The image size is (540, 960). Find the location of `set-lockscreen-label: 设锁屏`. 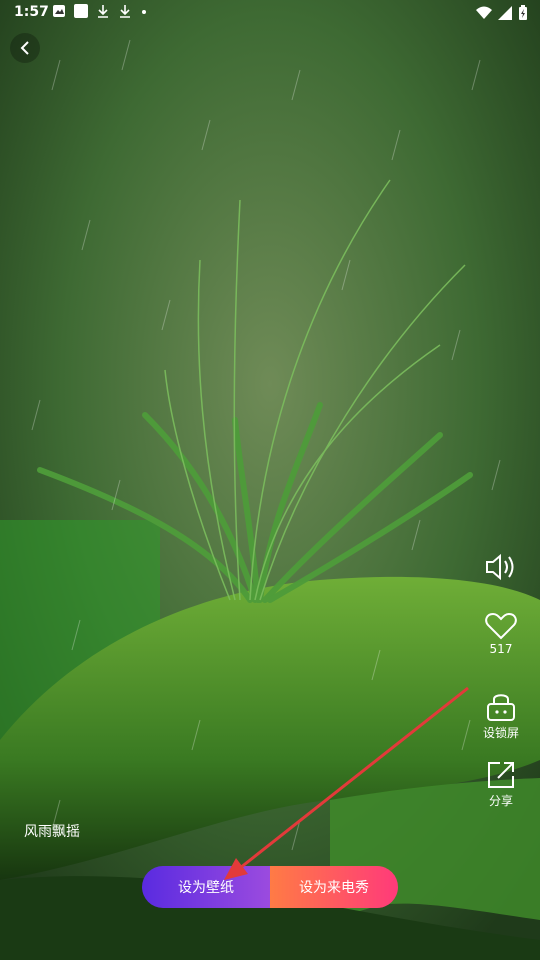

set-lockscreen-label: 设锁屏 is located at coordinates (500, 733).